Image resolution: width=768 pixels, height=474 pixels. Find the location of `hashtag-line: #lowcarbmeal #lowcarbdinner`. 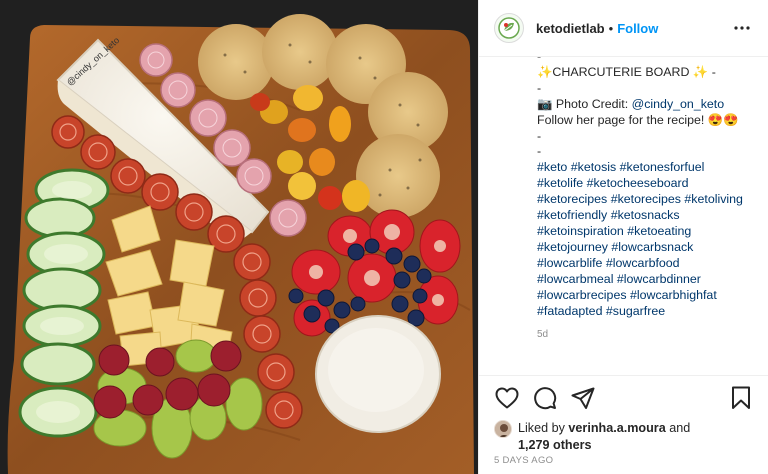

hashtag-line: #lowcarbmeal #lowcarbdinner is located at coordinates (646, 280).